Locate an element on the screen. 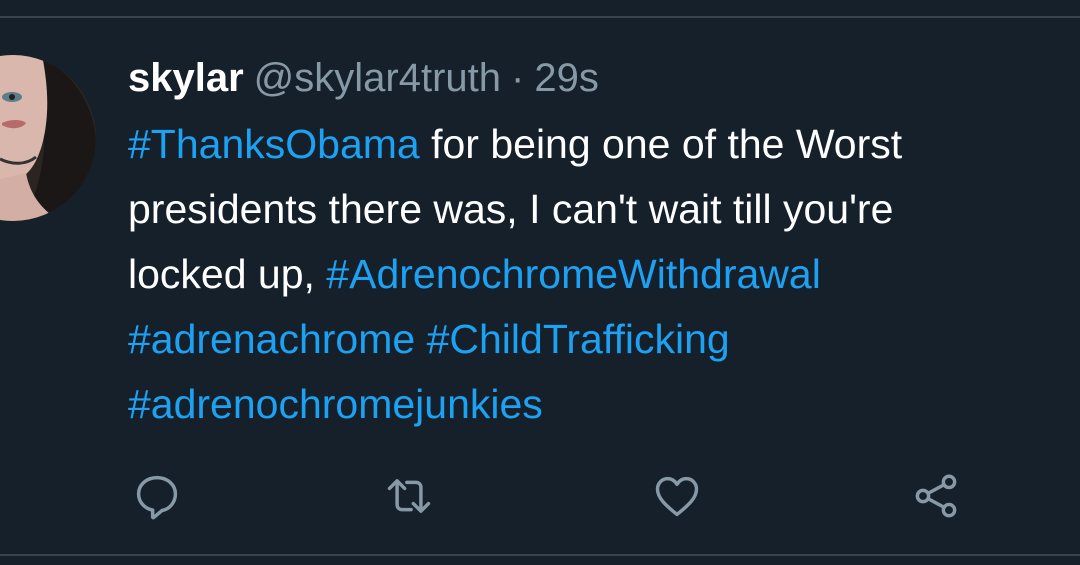  hashtag-link: #ChildTrafficking is located at coordinates (578, 339).